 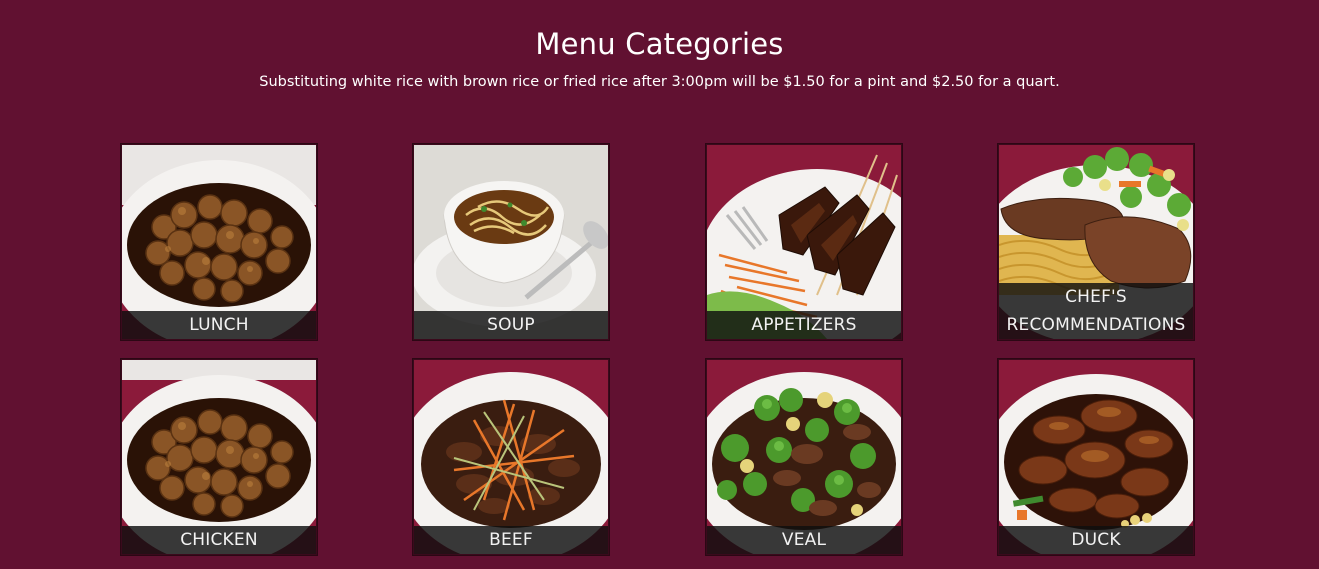 I want to click on beef-skewers-photo, so click(x=804, y=242).